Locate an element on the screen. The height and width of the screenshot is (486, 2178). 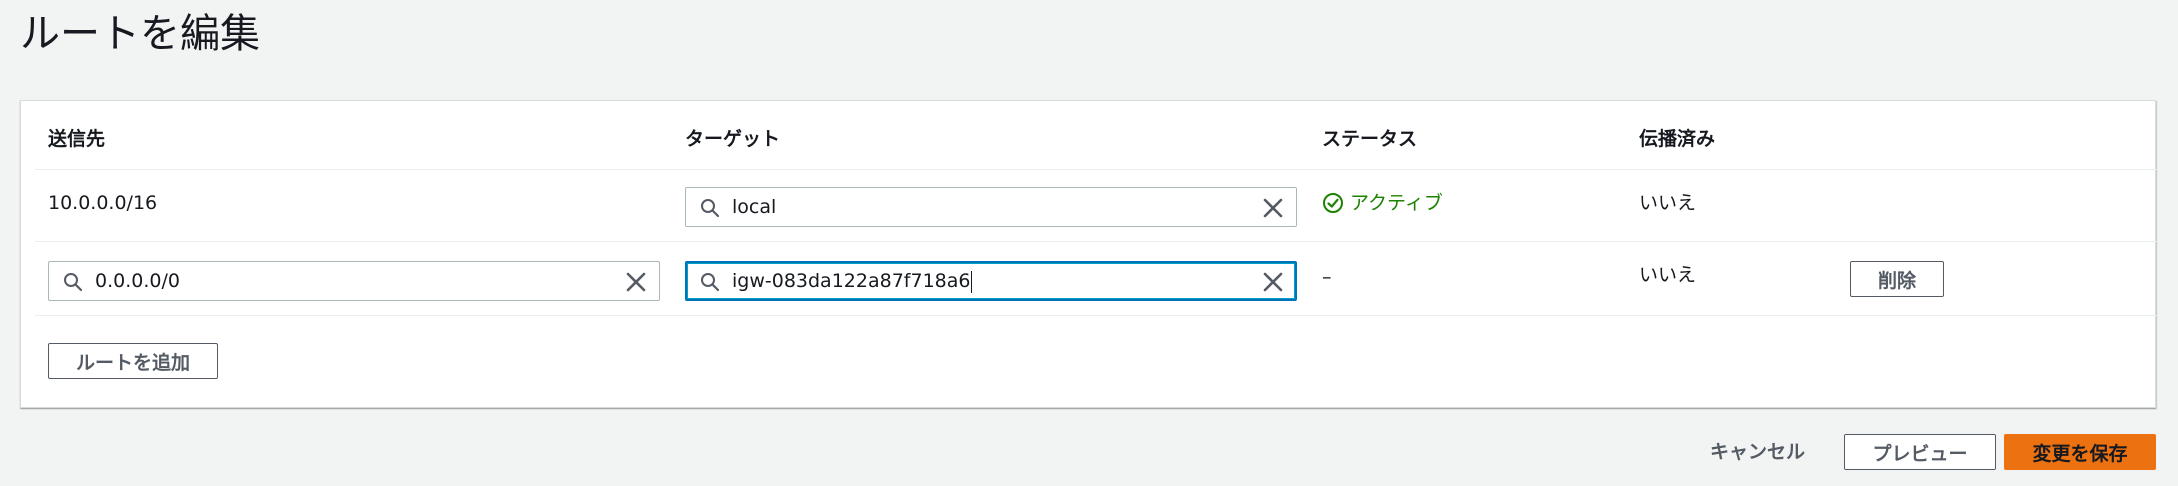
page-title: ルートを編集 is located at coordinates (140, 34).